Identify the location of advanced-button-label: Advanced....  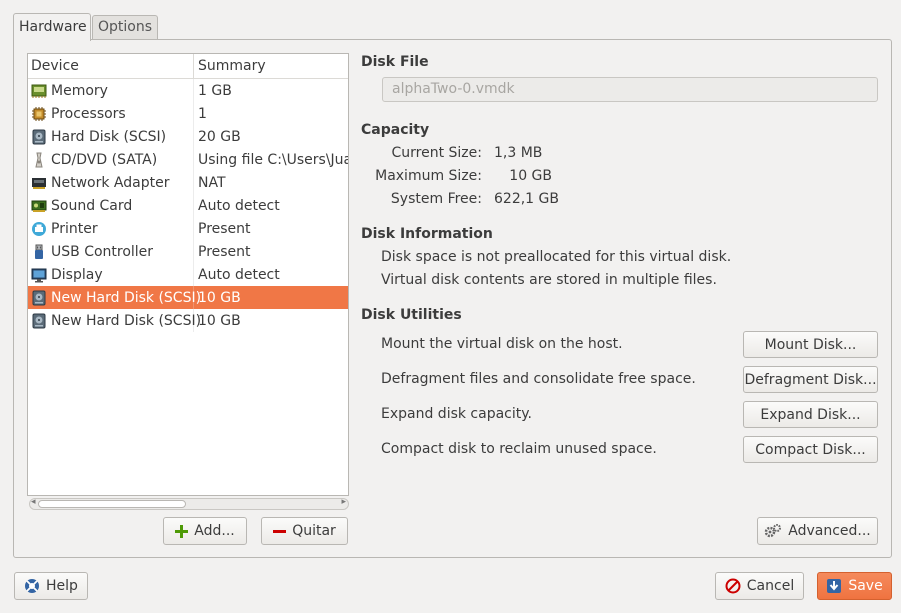
(829, 531).